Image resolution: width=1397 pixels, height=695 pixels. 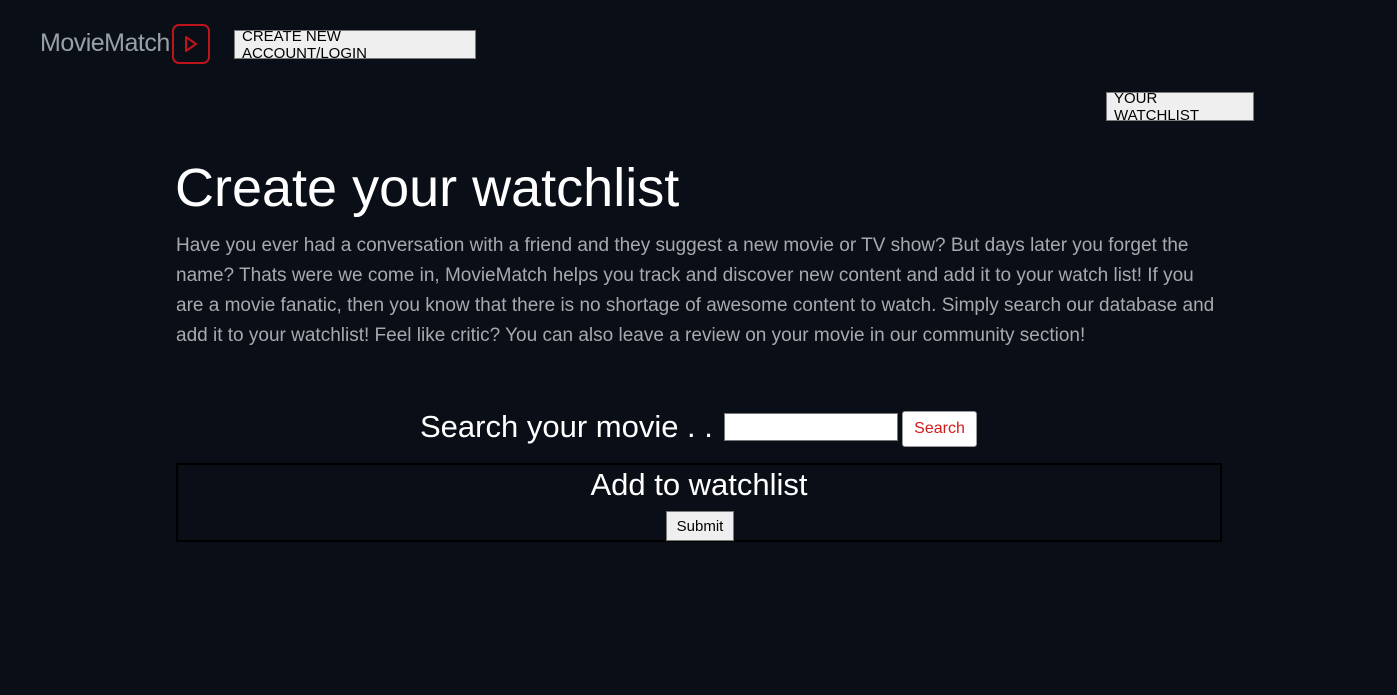 What do you see at coordinates (355, 45) in the screenshot?
I see `create-account-login-button: CREATE NEW ACCOUNT/LOGIN` at bounding box center [355, 45].